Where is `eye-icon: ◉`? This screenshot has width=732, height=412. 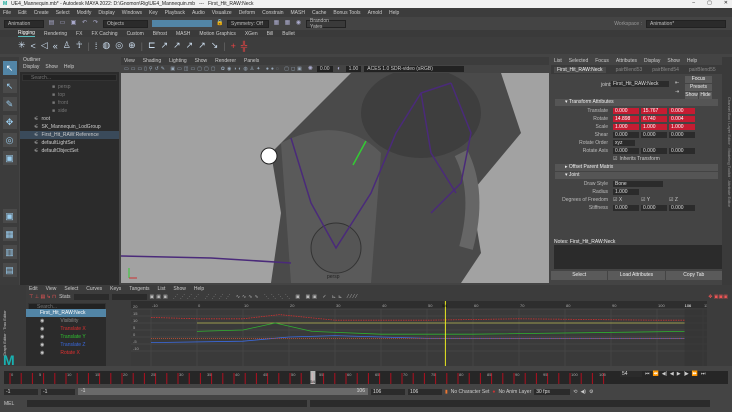 eye-icon: ◉ is located at coordinates (42, 345).